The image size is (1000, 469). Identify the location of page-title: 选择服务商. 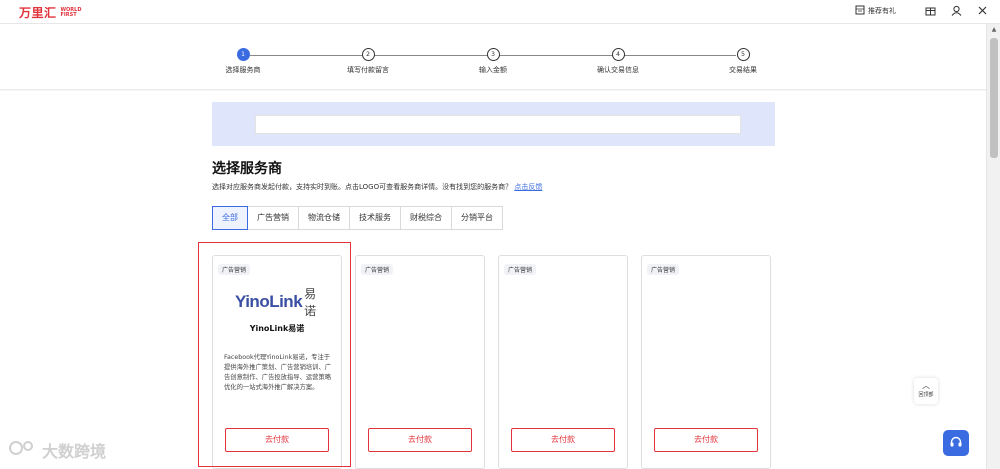
(247, 169).